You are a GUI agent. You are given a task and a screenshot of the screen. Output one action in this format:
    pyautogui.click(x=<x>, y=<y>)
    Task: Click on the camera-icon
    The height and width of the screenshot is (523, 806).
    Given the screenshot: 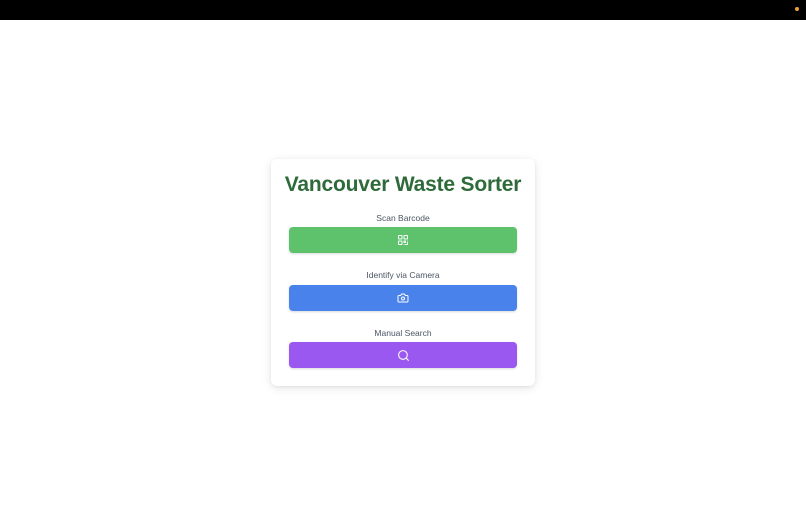 What is the action you would take?
    pyautogui.click(x=403, y=298)
    